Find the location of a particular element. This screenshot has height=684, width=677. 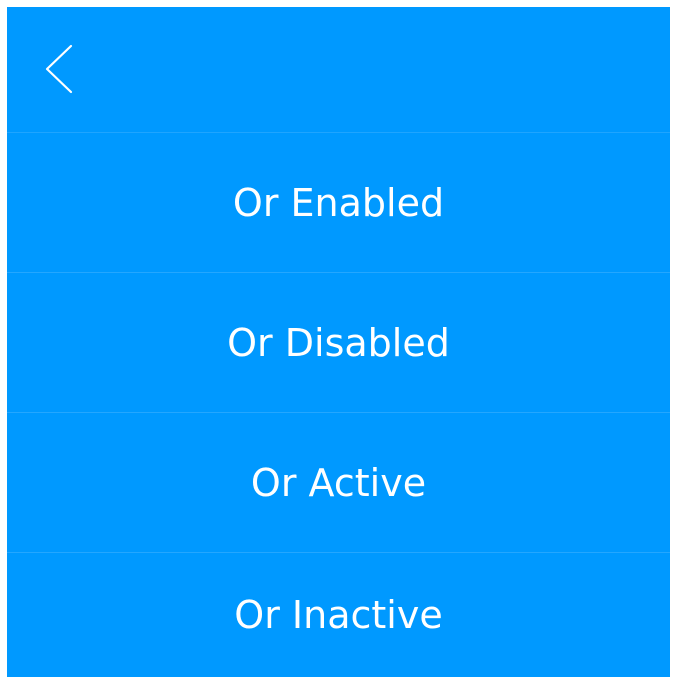

chevron-left-icon is located at coordinates (59, 69).